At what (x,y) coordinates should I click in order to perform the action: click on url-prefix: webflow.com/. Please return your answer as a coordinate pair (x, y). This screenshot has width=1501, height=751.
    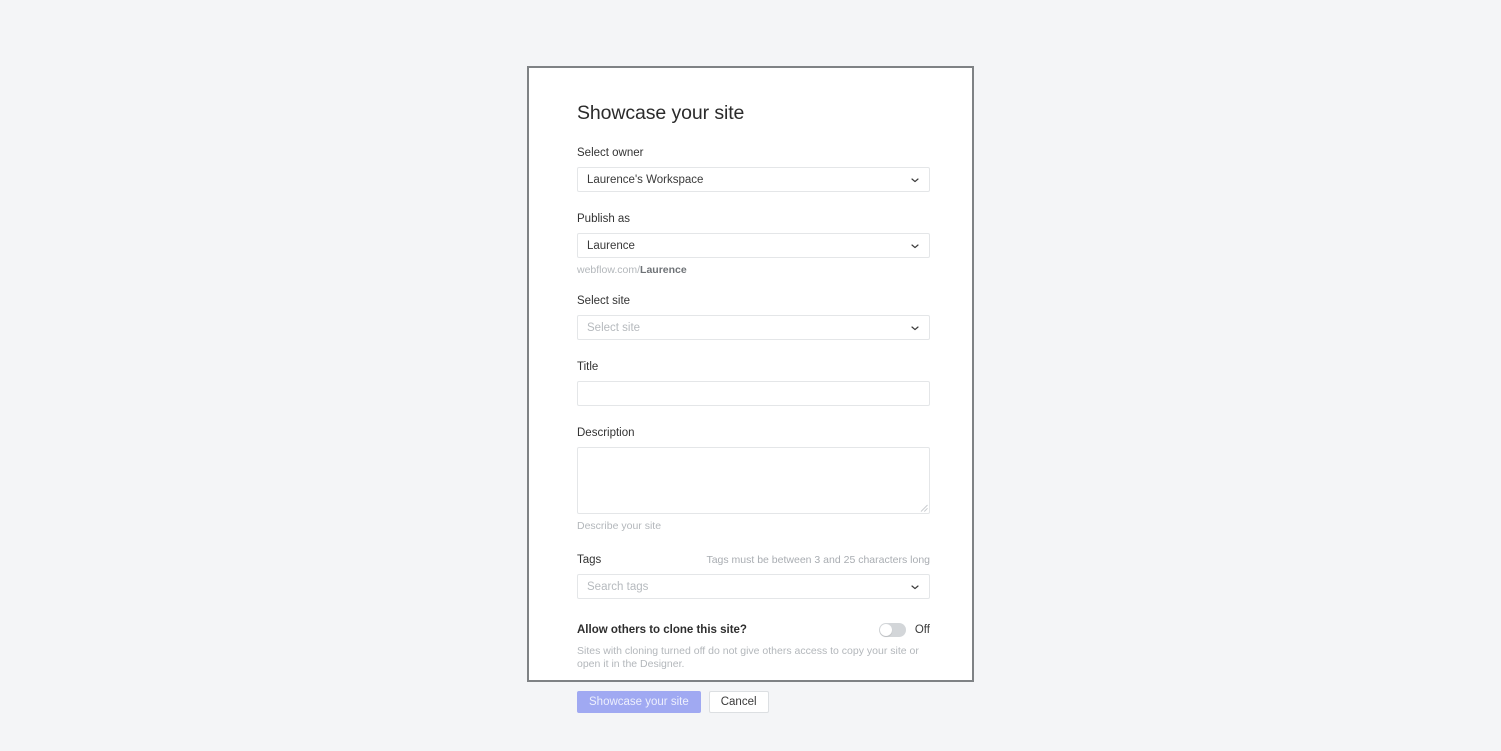
    Looking at the image, I should click on (609, 270).